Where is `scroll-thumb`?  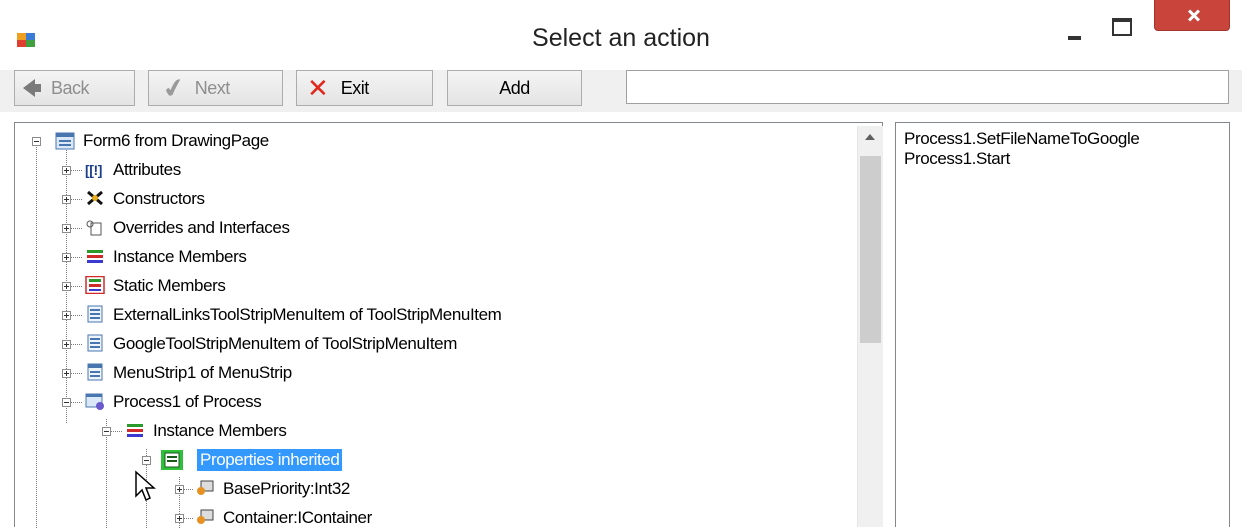 scroll-thumb is located at coordinates (870, 249).